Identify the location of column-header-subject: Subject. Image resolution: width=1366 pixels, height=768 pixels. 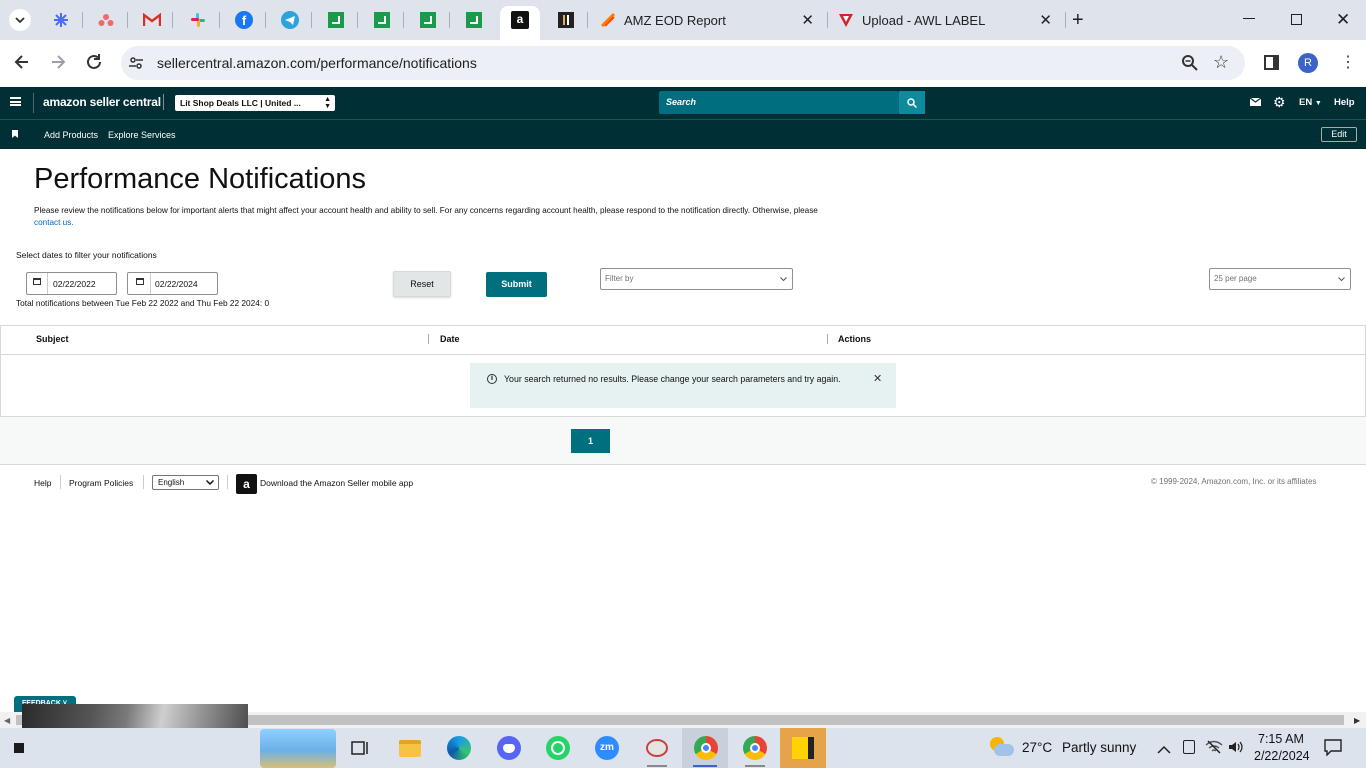
(52, 339).